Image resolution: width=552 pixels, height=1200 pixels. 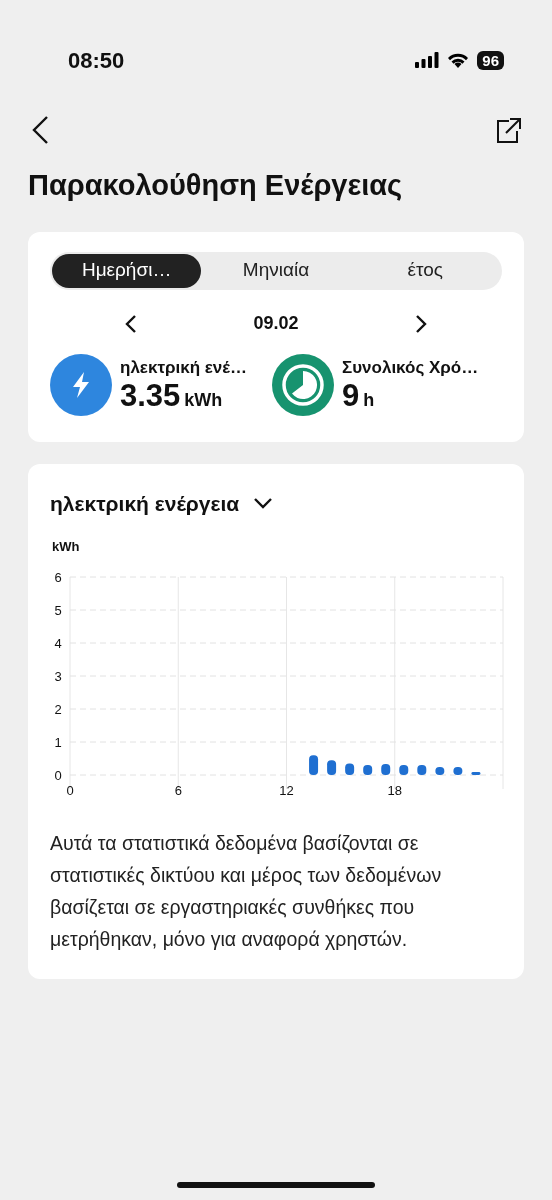 What do you see at coordinates (96, 60) in the screenshot?
I see `clock: 08:50` at bounding box center [96, 60].